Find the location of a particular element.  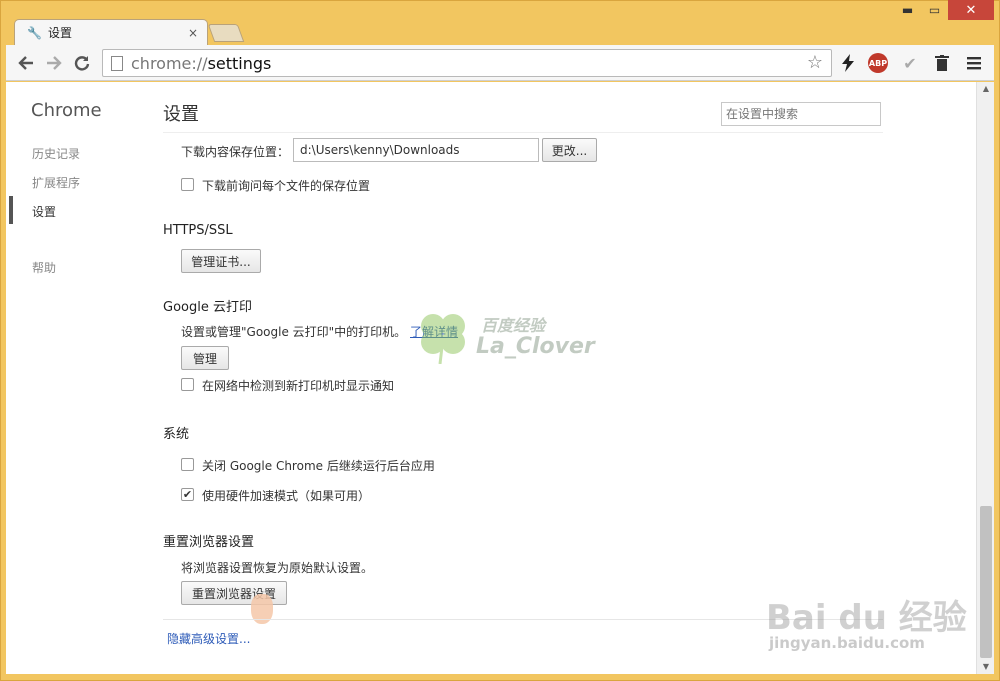

page-title: 设置 is located at coordinates (181, 114).